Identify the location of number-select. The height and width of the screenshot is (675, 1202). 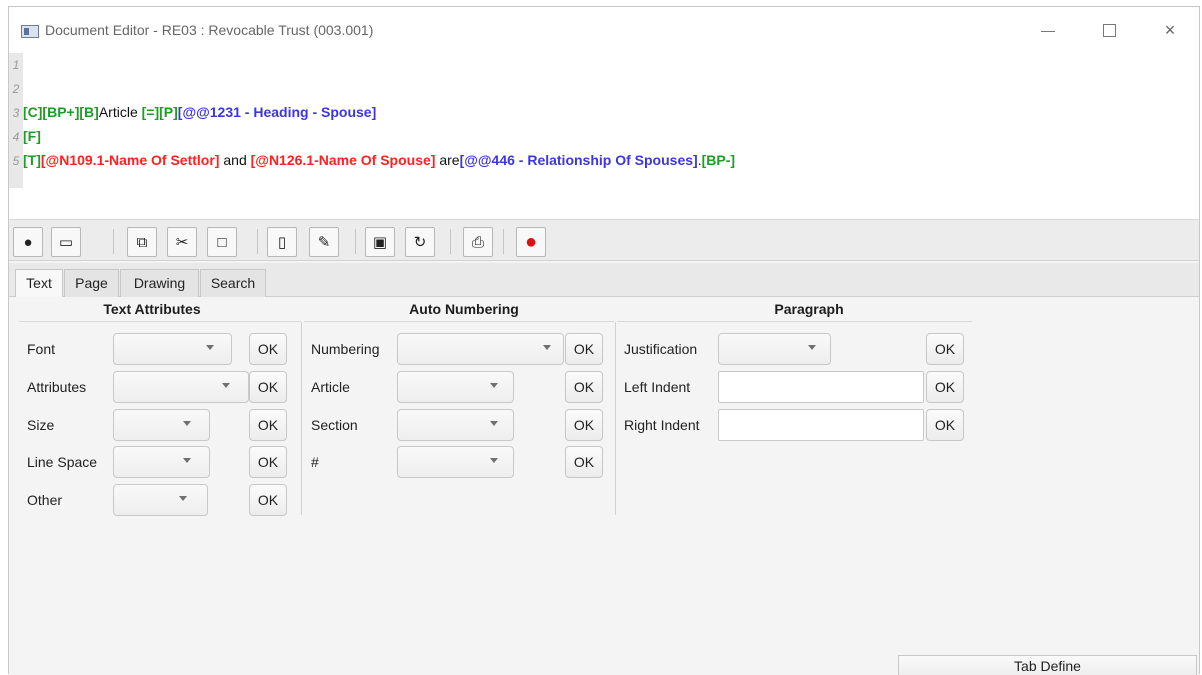
(455, 462).